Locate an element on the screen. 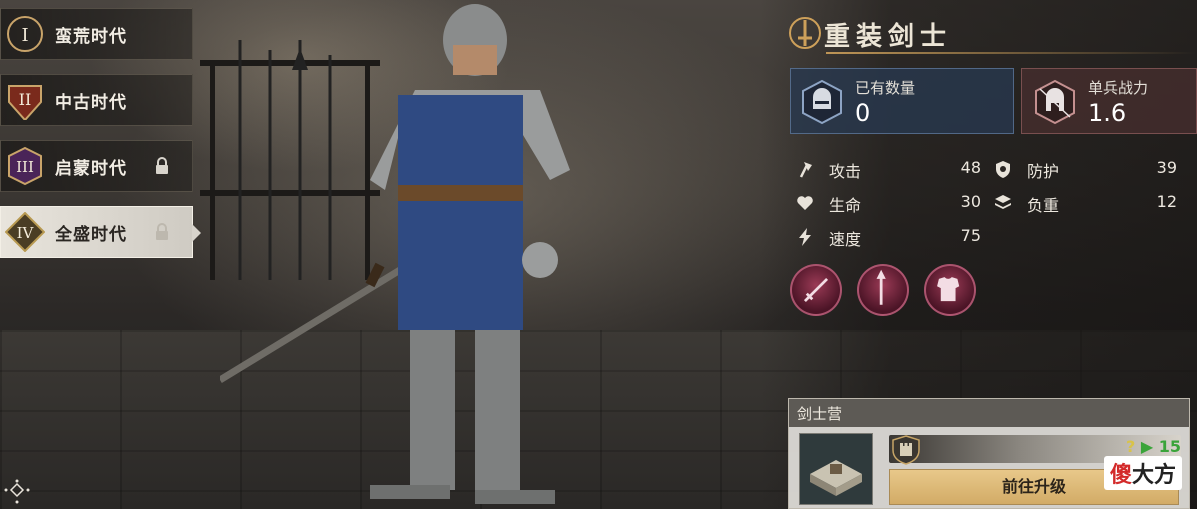  shield-icon is located at coordinates (1003, 169).